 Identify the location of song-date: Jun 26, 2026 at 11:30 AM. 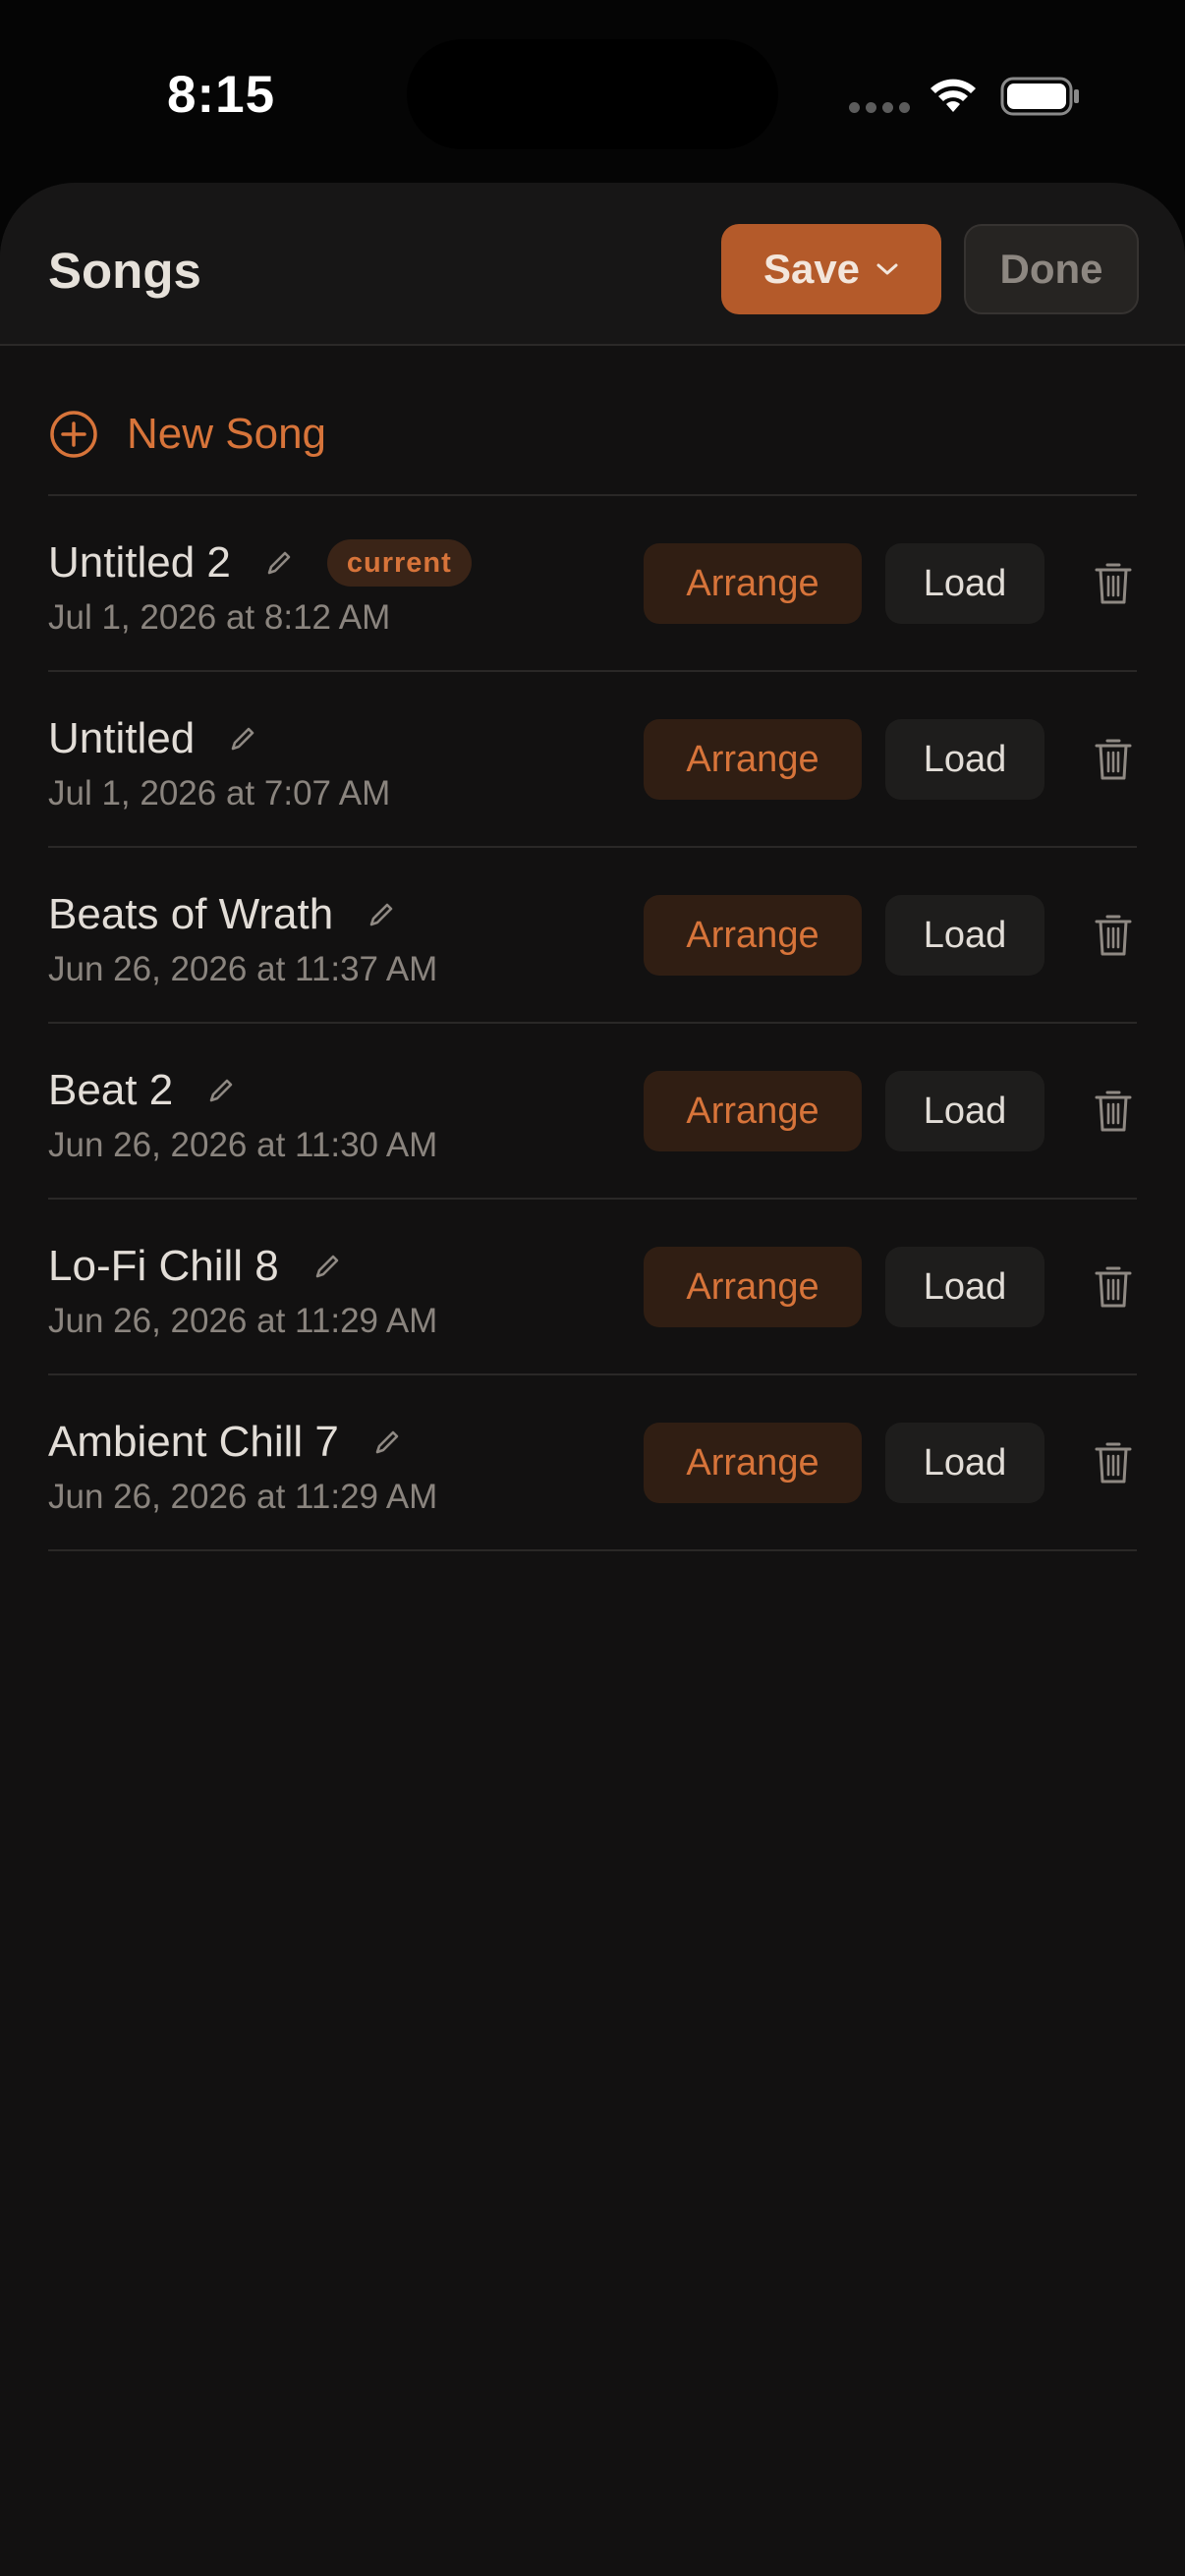
(243, 1145).